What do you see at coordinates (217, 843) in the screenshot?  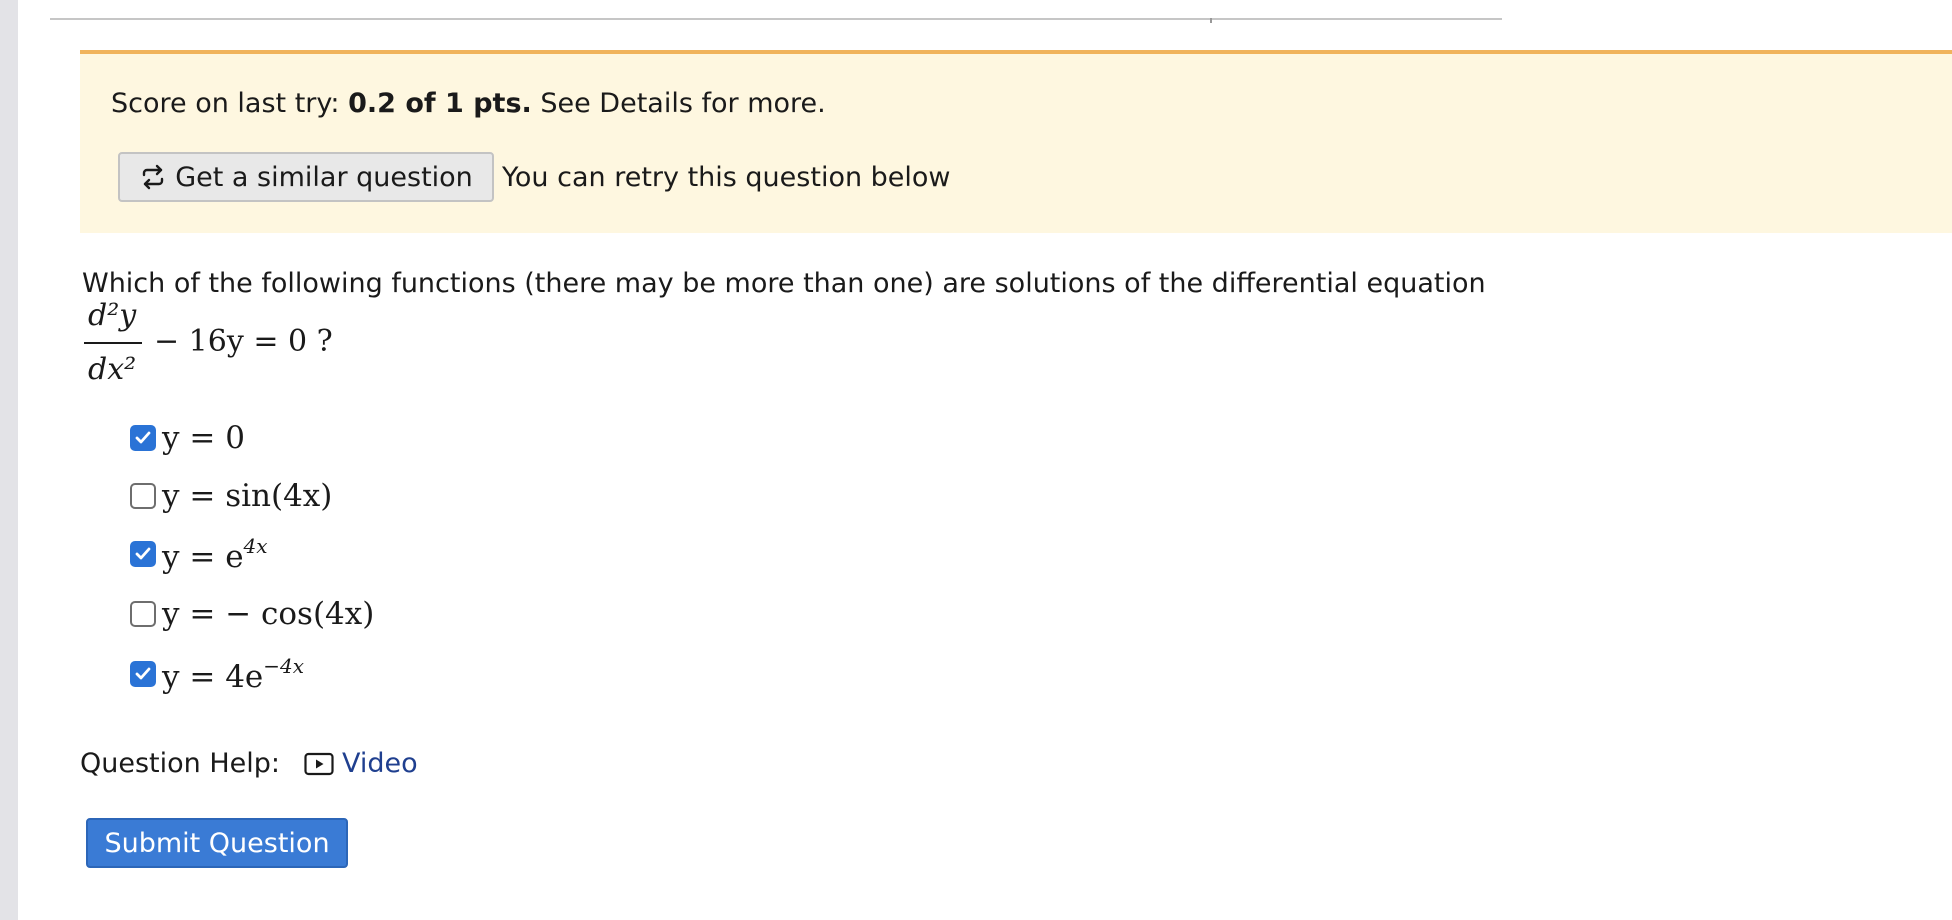 I see `submit-question-button: Submit Question` at bounding box center [217, 843].